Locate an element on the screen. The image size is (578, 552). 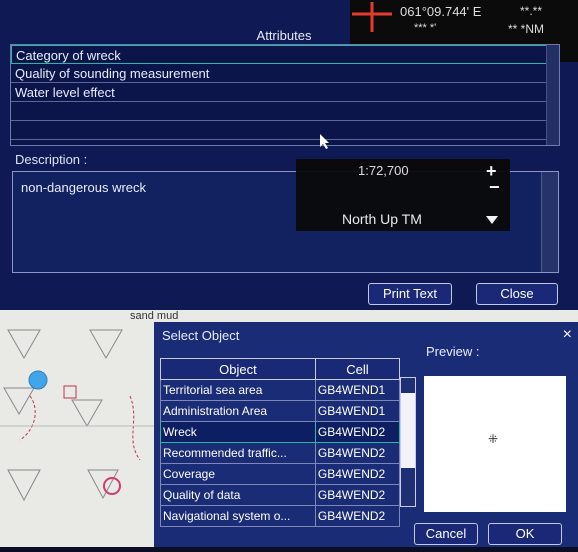
table-row: Wreck GB4WEND2 is located at coordinates (280, 432).